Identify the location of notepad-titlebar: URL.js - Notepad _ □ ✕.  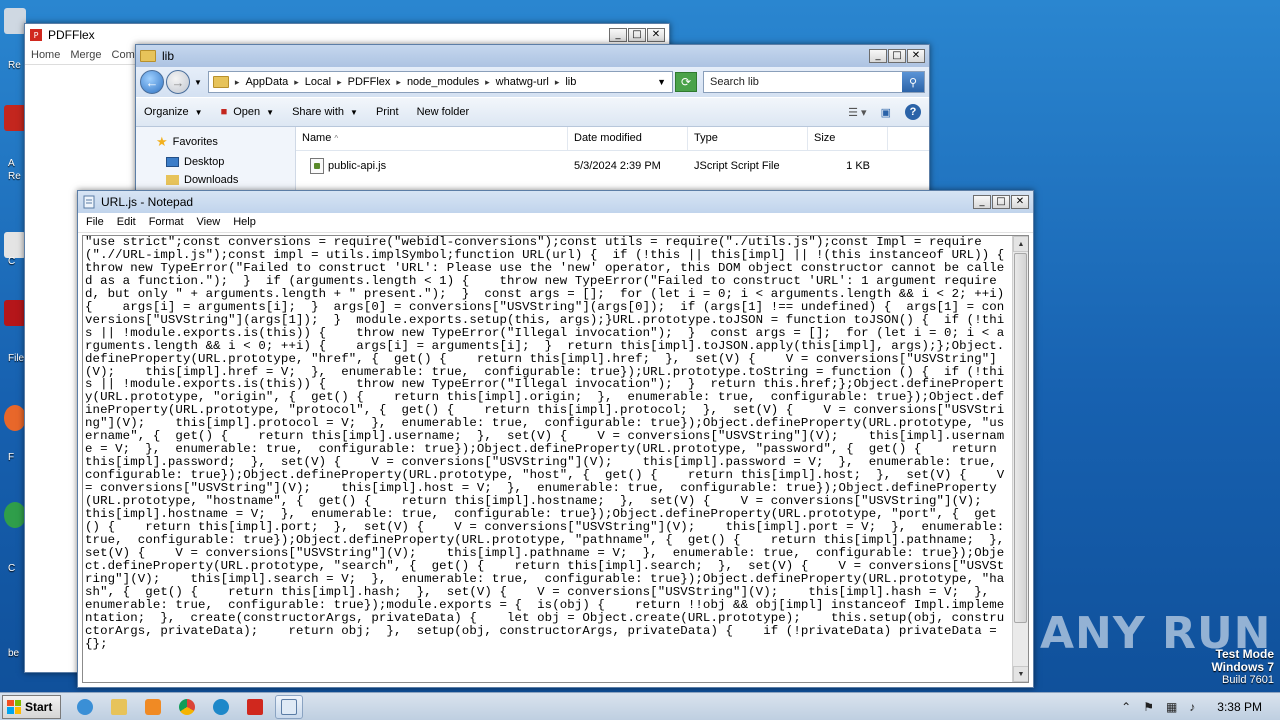
(555, 202).